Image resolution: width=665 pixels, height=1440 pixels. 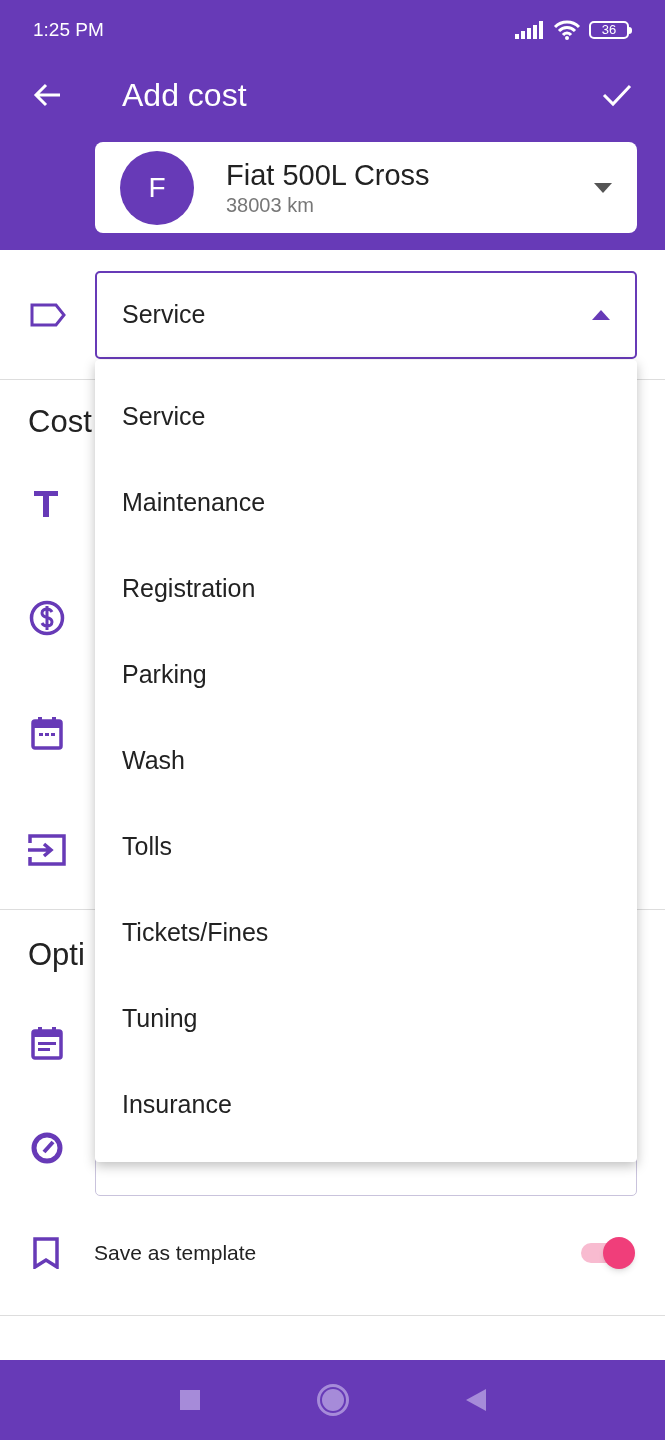 What do you see at coordinates (46, 502) in the screenshot?
I see `text-icon` at bounding box center [46, 502].